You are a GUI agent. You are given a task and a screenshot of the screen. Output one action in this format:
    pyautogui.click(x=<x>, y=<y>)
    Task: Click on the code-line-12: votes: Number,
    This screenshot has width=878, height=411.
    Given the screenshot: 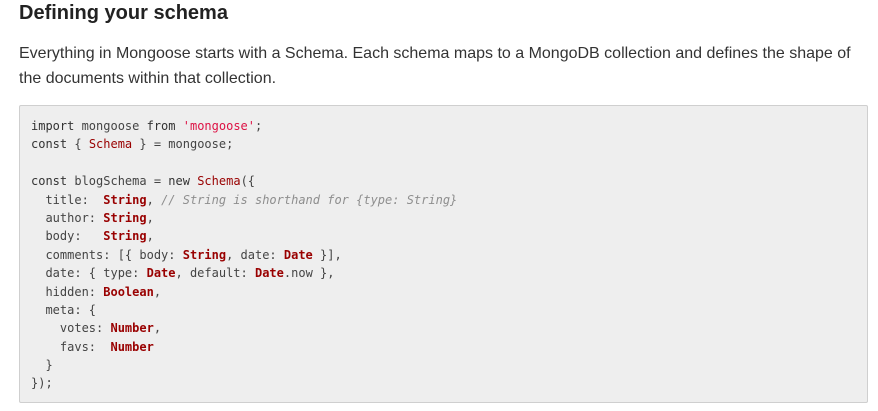 What is the action you would take?
    pyautogui.click(x=96, y=328)
    